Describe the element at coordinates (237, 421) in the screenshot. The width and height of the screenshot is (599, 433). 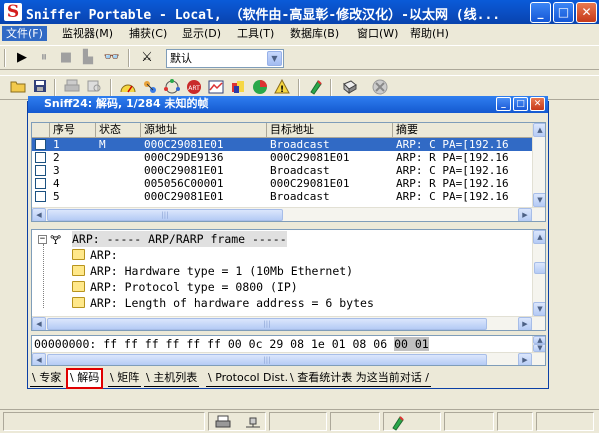
I see `status-panel-printer` at that location.